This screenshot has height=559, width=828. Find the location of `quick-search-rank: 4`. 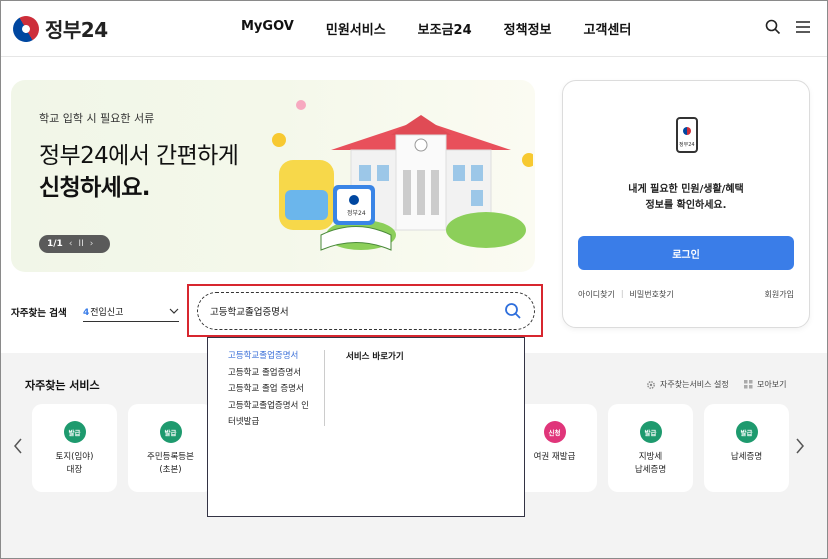

quick-search-rank: 4 is located at coordinates (86, 312).